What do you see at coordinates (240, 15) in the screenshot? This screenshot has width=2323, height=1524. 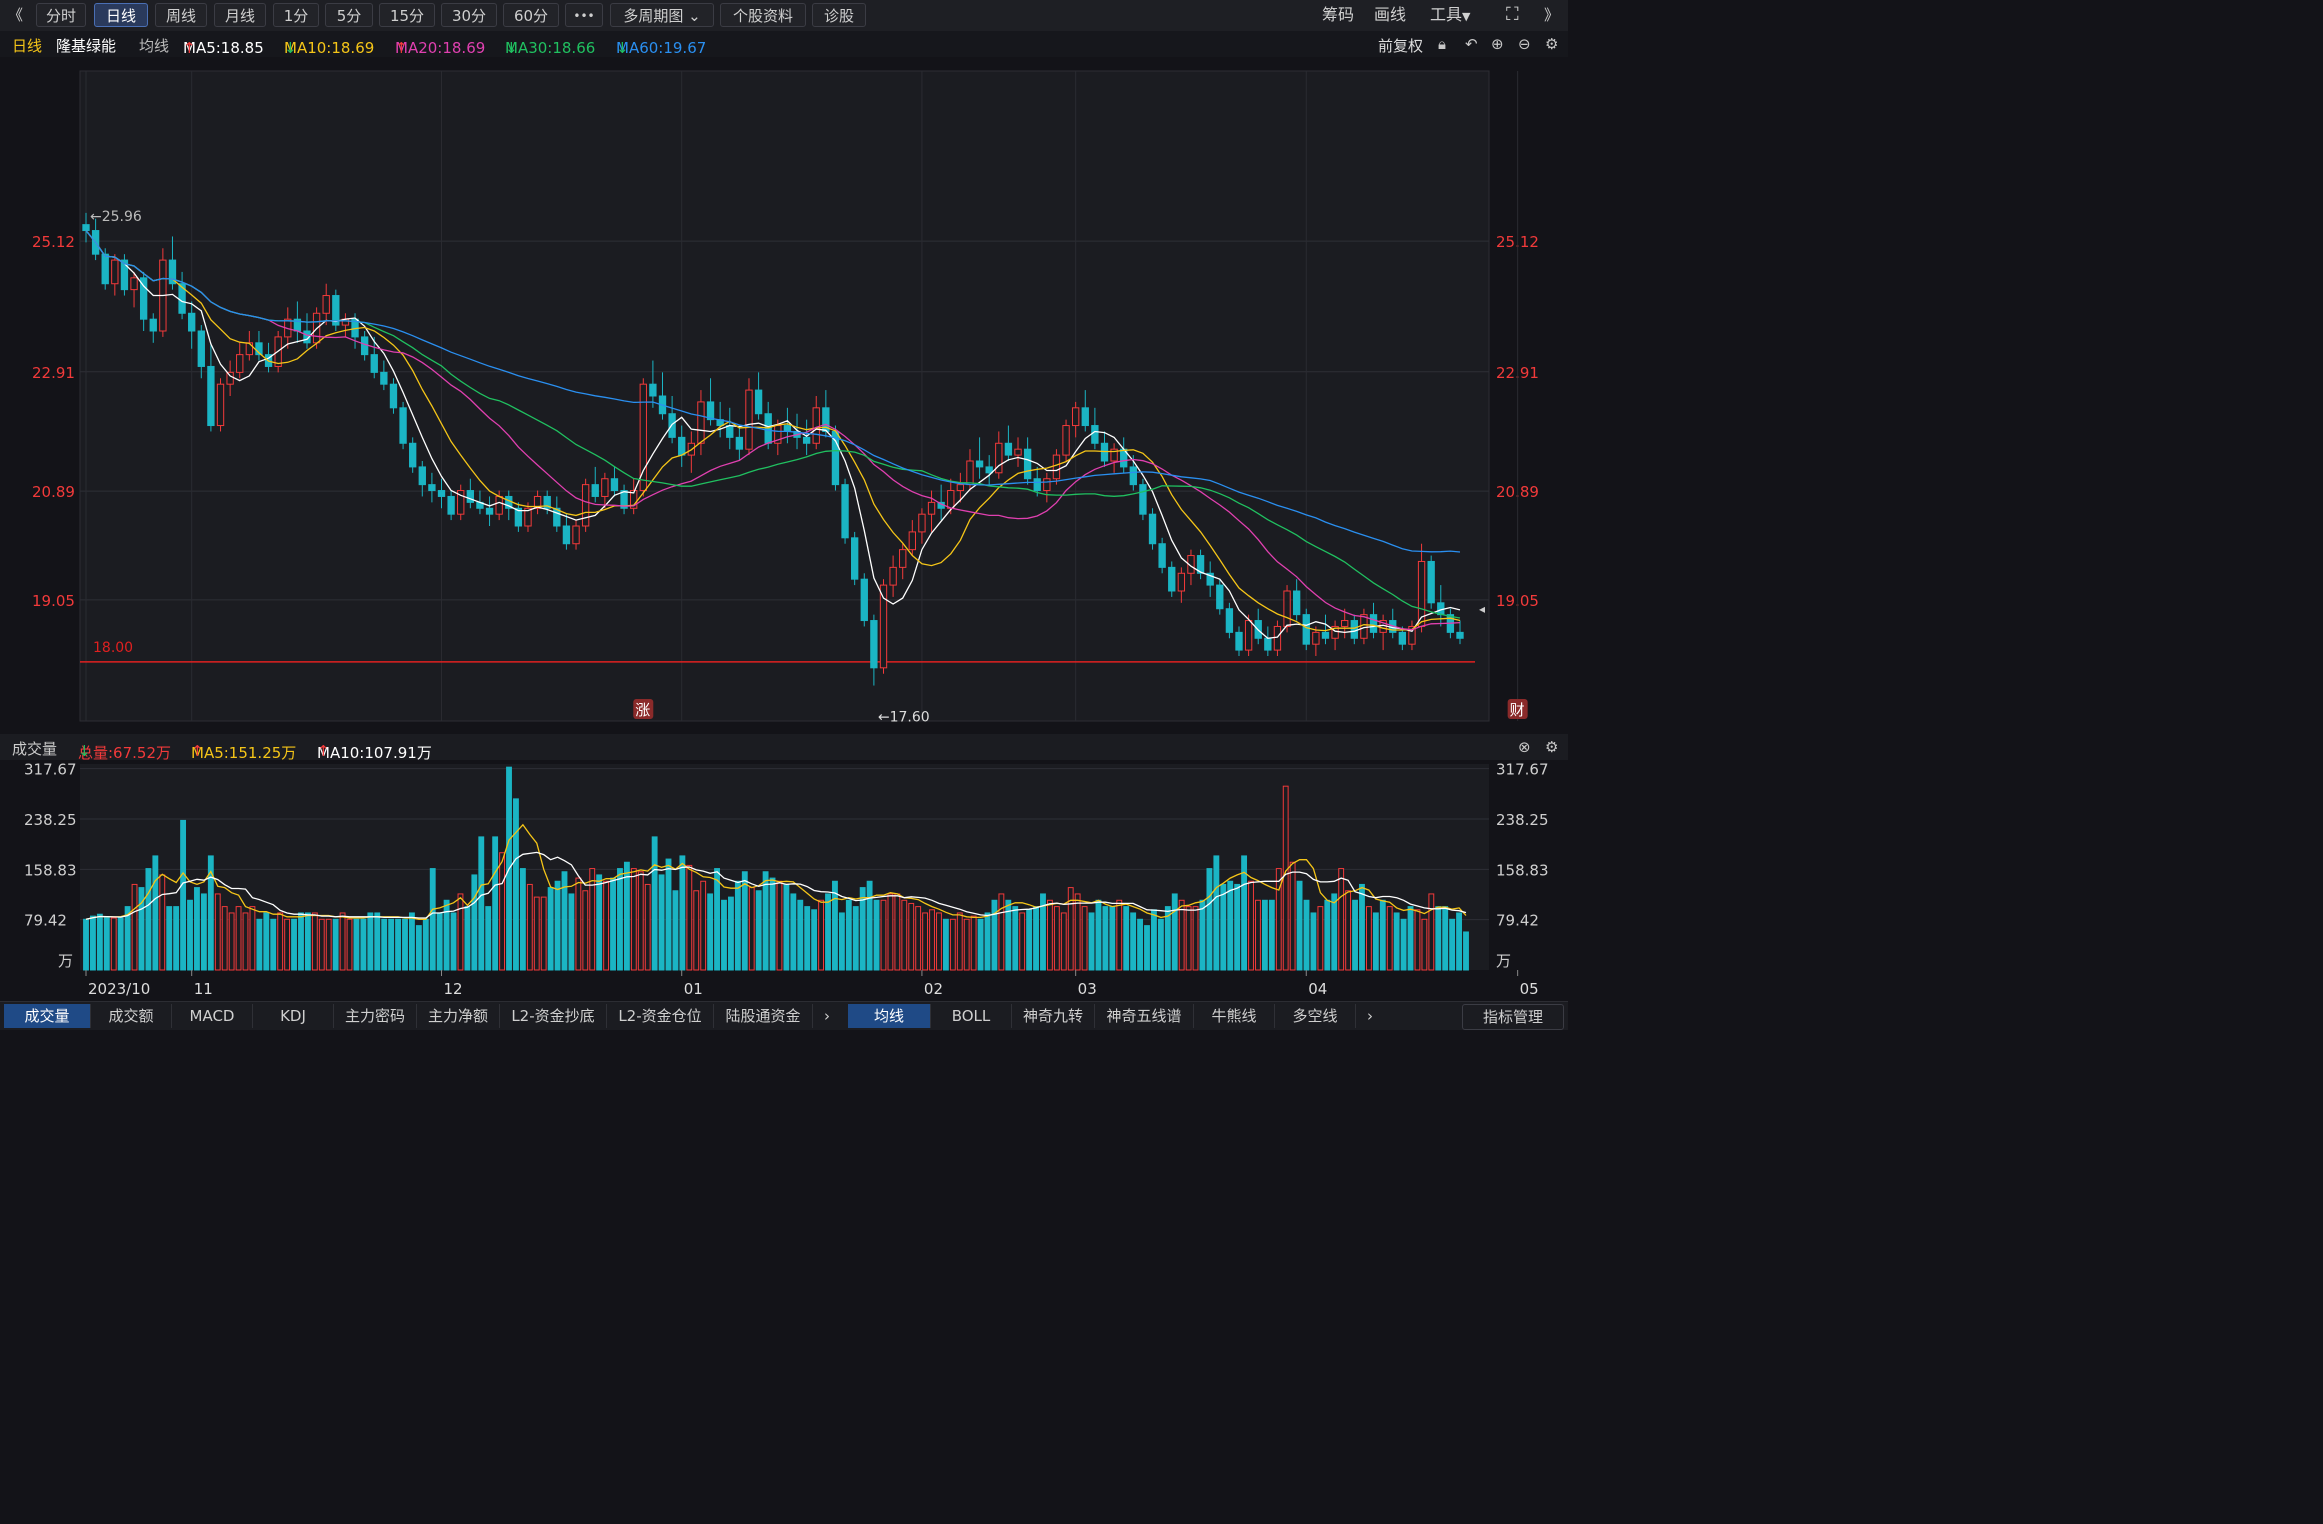 I see `period-tab-monthly: 月线` at bounding box center [240, 15].